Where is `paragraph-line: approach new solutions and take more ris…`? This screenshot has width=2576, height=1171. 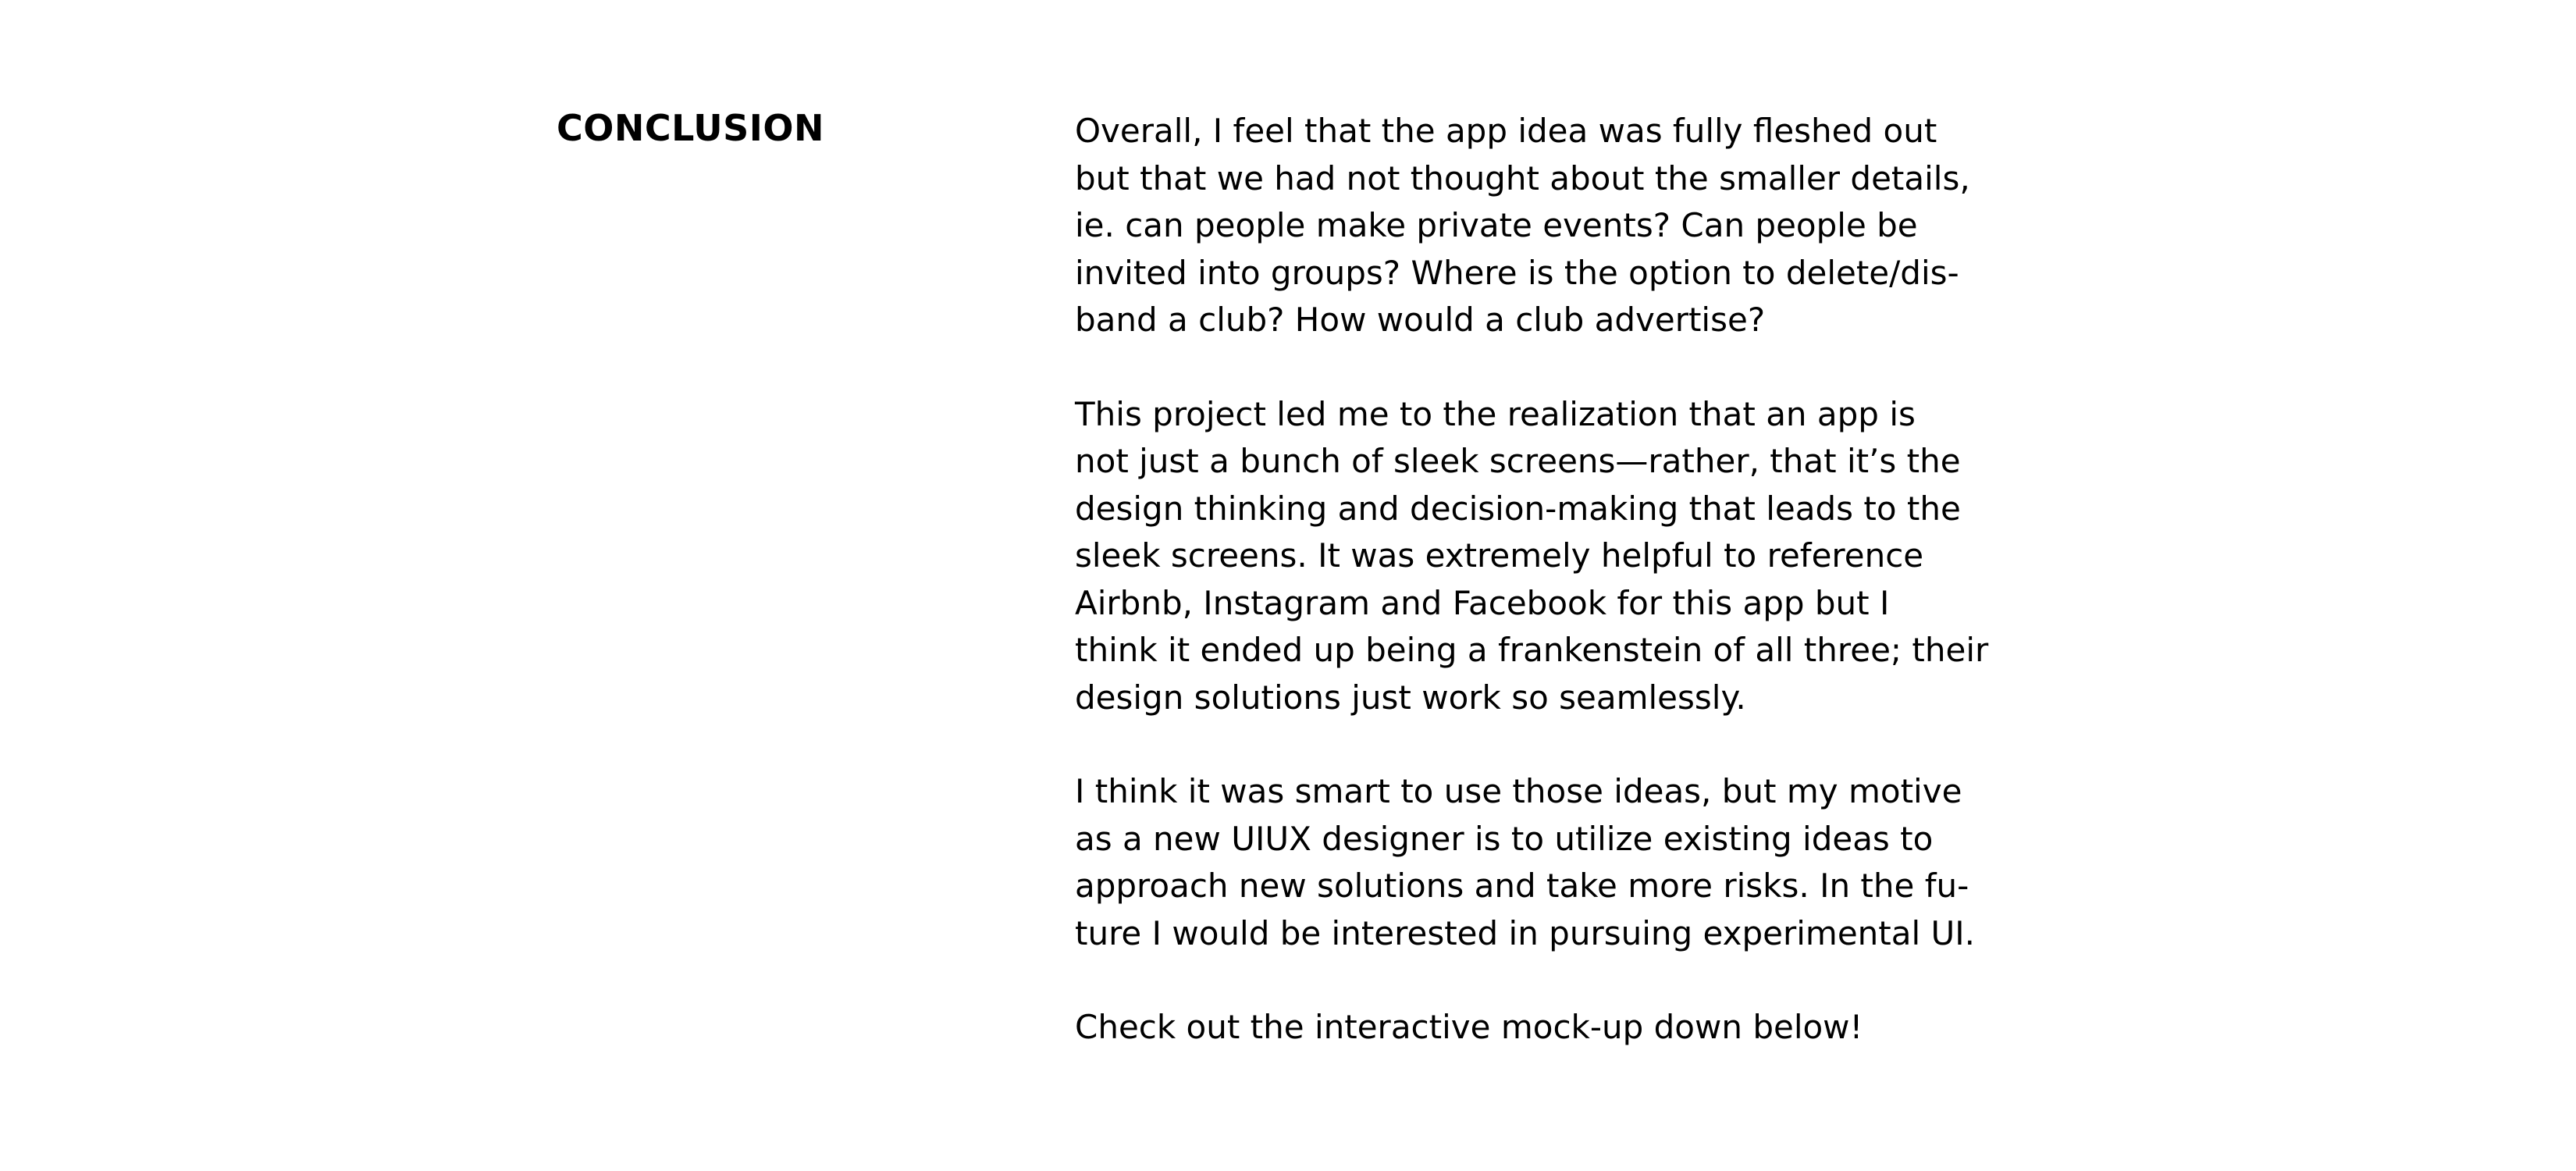
paragraph-line: approach new solutions and take more ris… is located at coordinates (1522, 886).